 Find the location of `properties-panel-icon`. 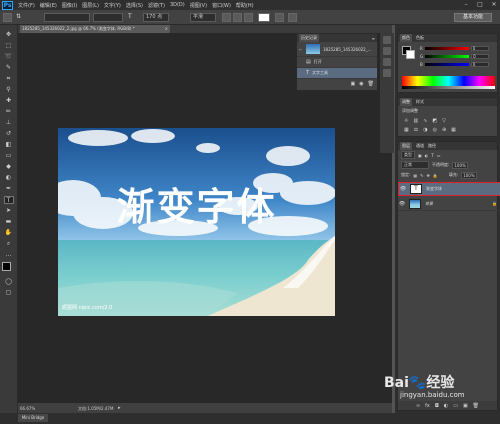

properties-panel-icon is located at coordinates (387, 51).